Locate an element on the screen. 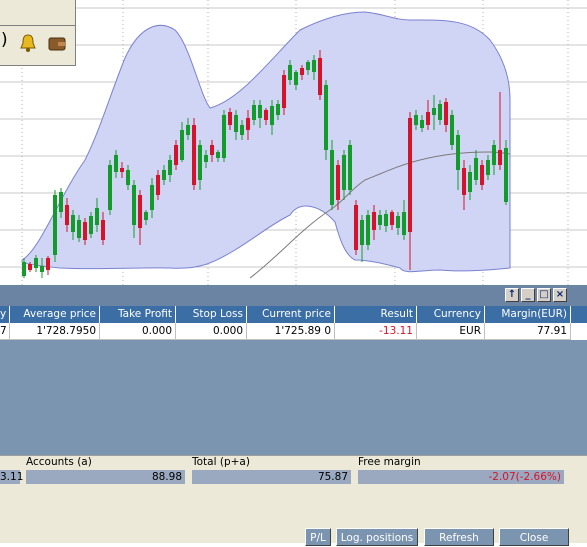 Image resolution: width=587 pixels, height=547 pixels. wallet-icon is located at coordinates (57, 45).